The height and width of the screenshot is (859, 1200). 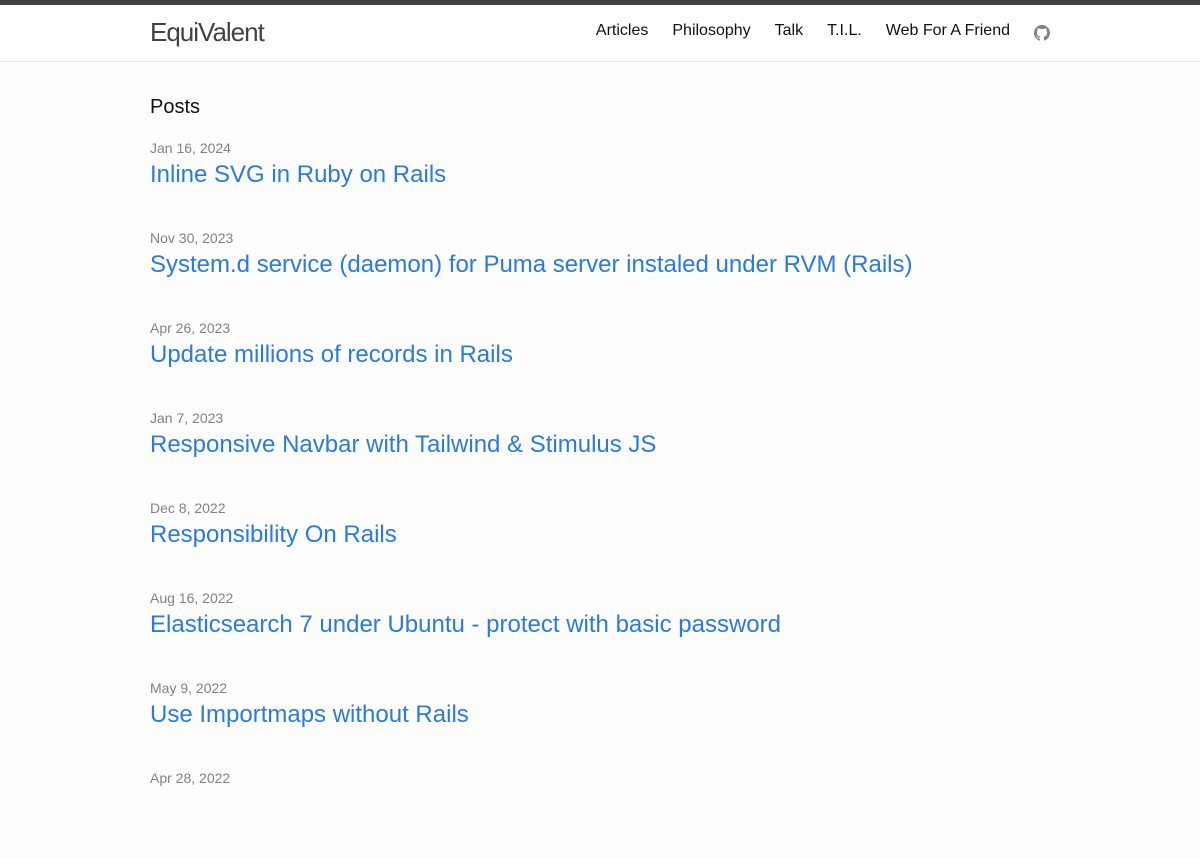 What do you see at coordinates (190, 148) in the screenshot?
I see `post-date: Jan 16, 2024` at bounding box center [190, 148].